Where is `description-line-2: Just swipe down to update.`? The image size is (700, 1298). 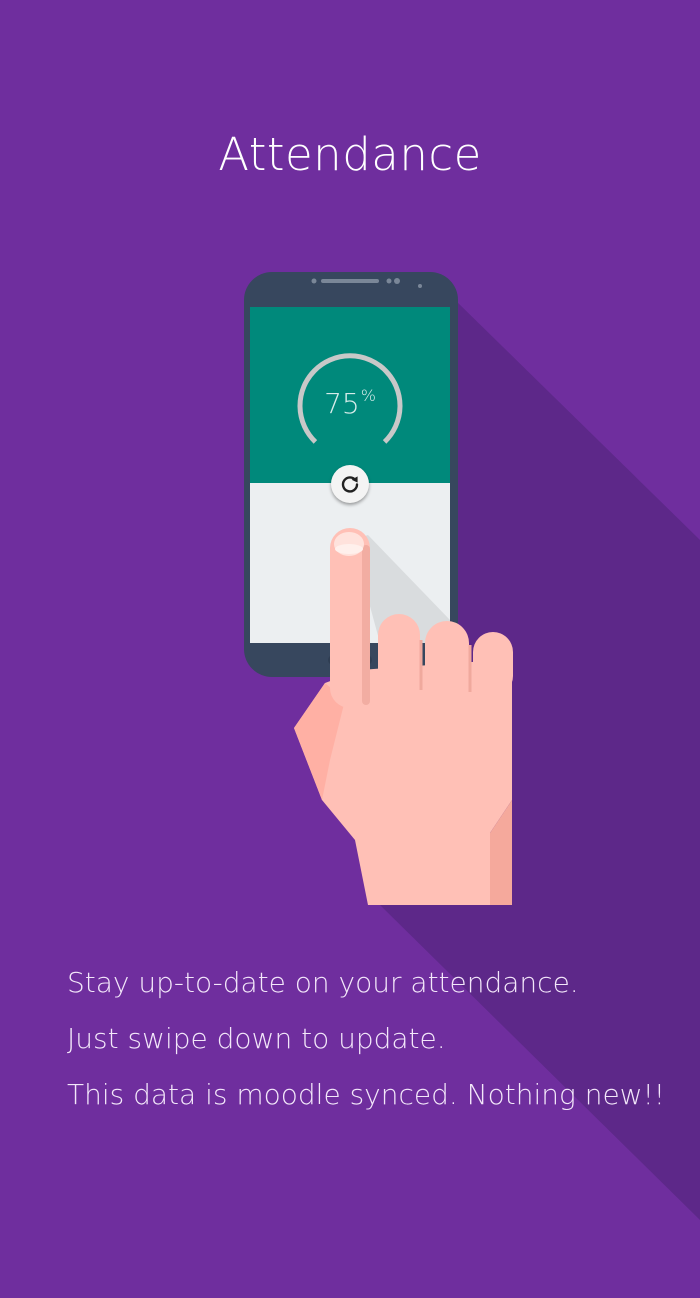
description-line-2: Just swipe down to update. is located at coordinates (256, 1038).